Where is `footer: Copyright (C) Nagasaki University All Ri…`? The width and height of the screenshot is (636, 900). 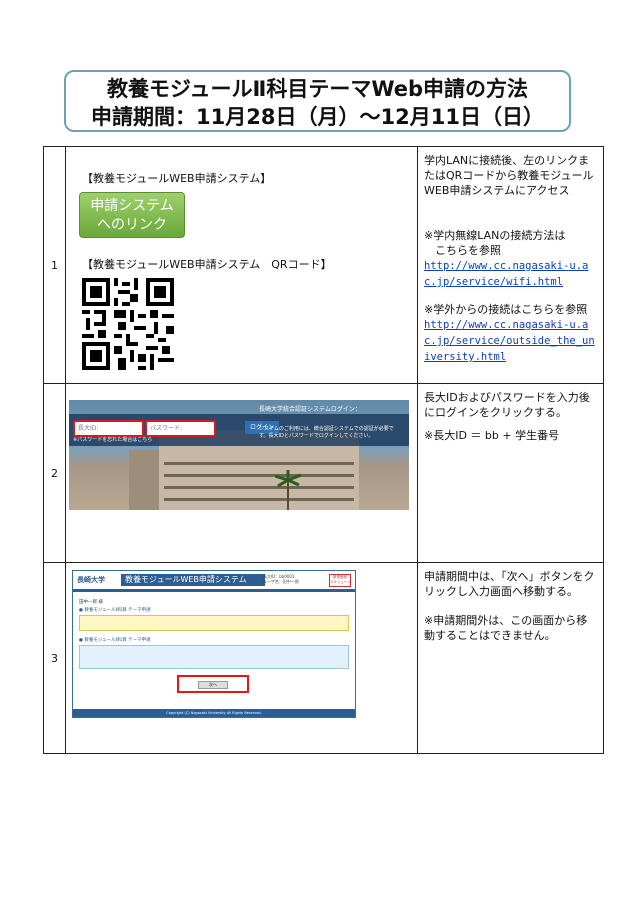 footer: Copyright (C) Nagasaki University All Ri… is located at coordinates (214, 713).